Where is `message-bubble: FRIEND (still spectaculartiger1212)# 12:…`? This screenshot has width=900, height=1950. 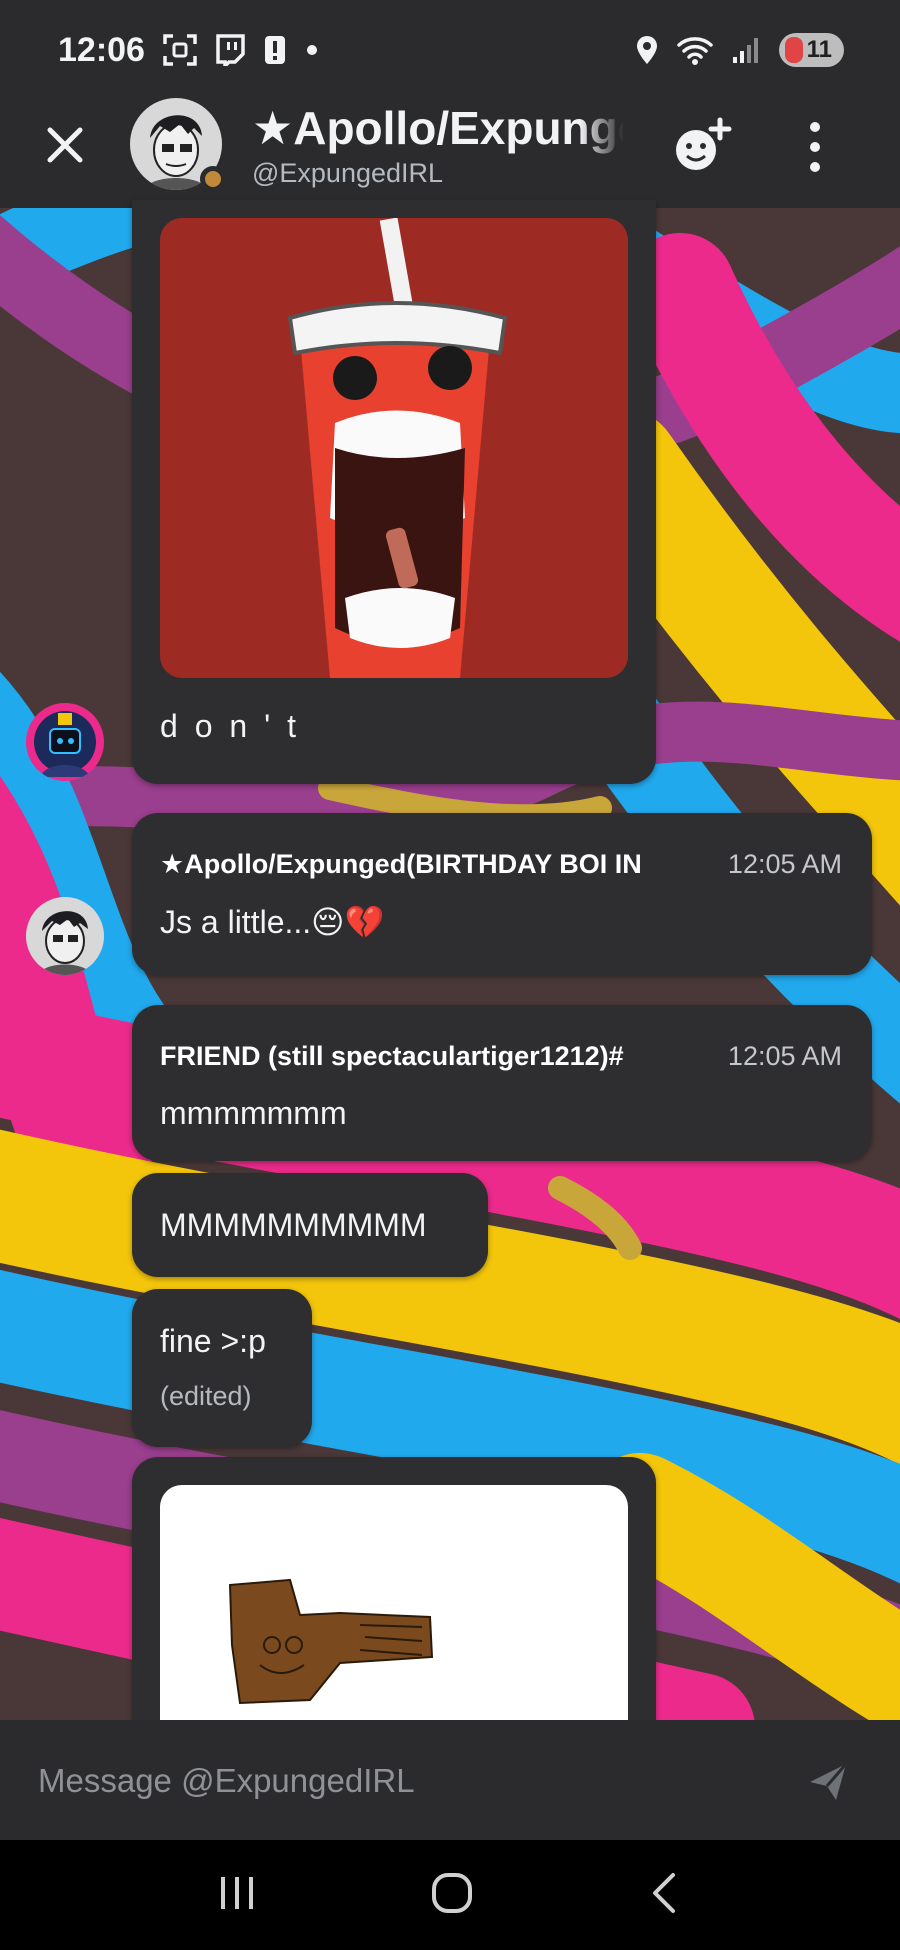 message-bubble: FRIEND (still spectaculartiger1212)# 12:… is located at coordinates (502, 1083).